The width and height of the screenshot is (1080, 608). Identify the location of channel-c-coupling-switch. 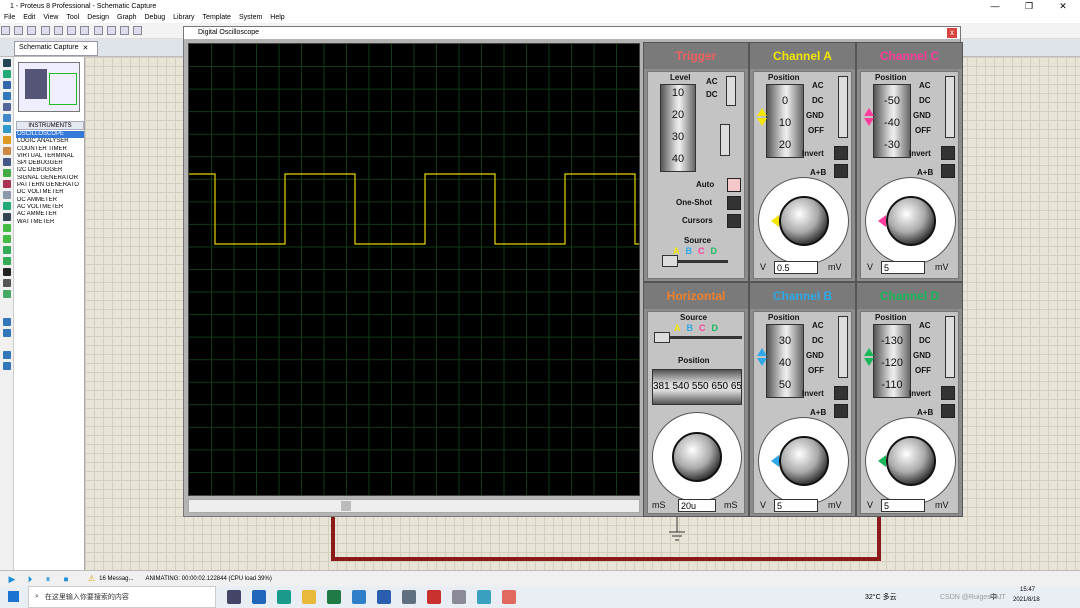
(950, 107).